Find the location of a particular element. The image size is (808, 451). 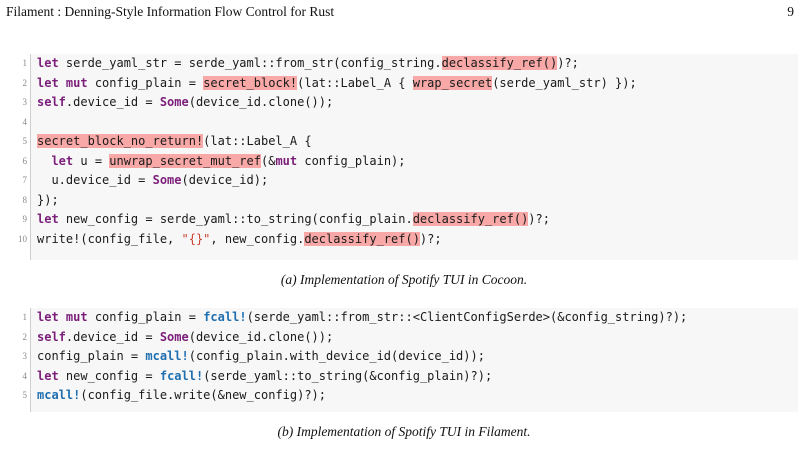

line-number: 9 is located at coordinates (25, 219).